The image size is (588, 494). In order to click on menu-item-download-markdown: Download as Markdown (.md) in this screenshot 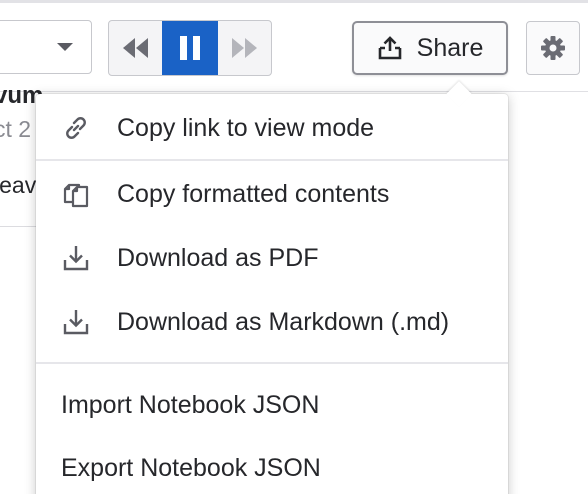, I will do `click(272, 322)`.